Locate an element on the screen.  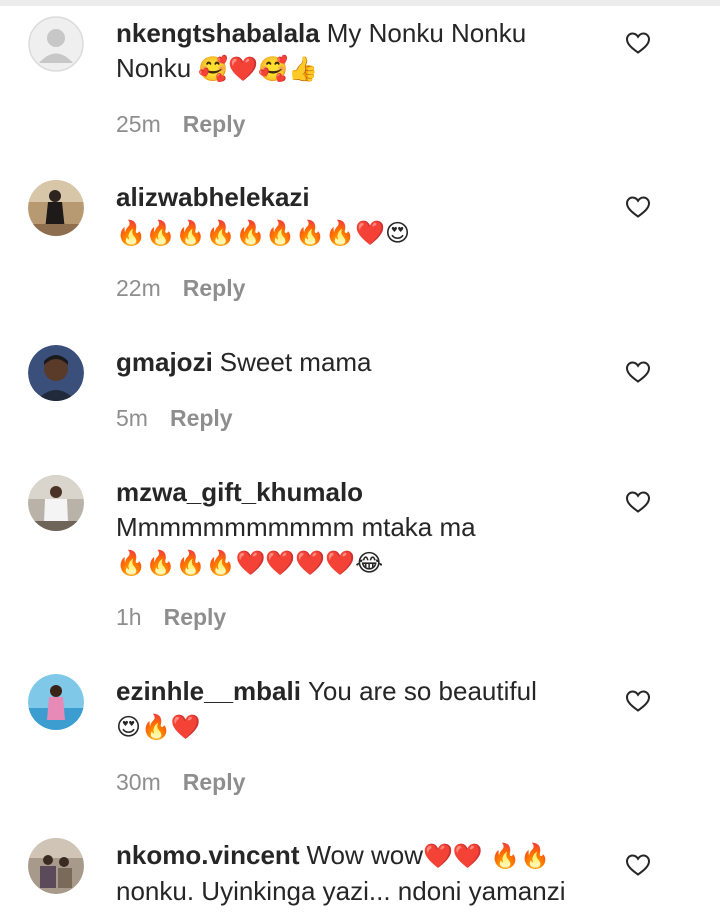
comment-meta: 1h Reply is located at coordinates (171, 617).